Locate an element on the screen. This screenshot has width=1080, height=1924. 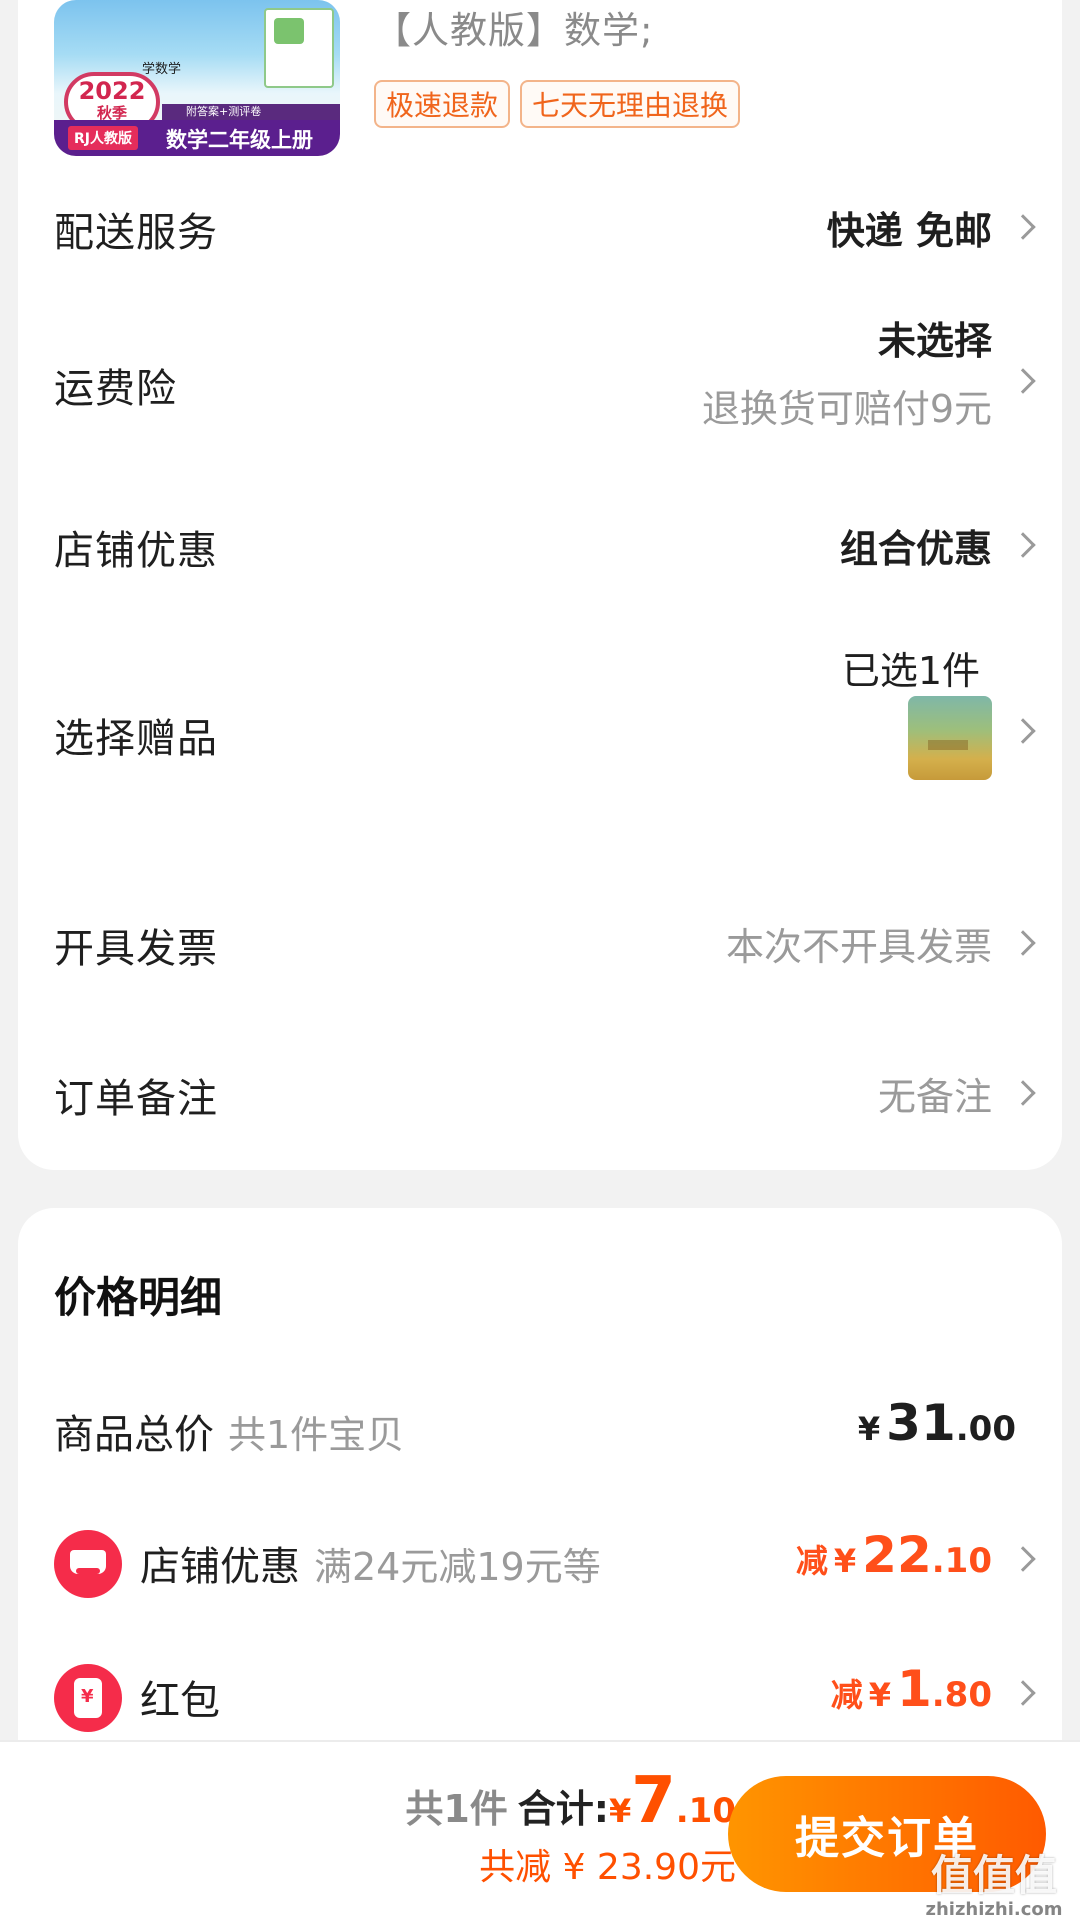
remark-label: 订单备注 is located at coordinates (136, 1099).